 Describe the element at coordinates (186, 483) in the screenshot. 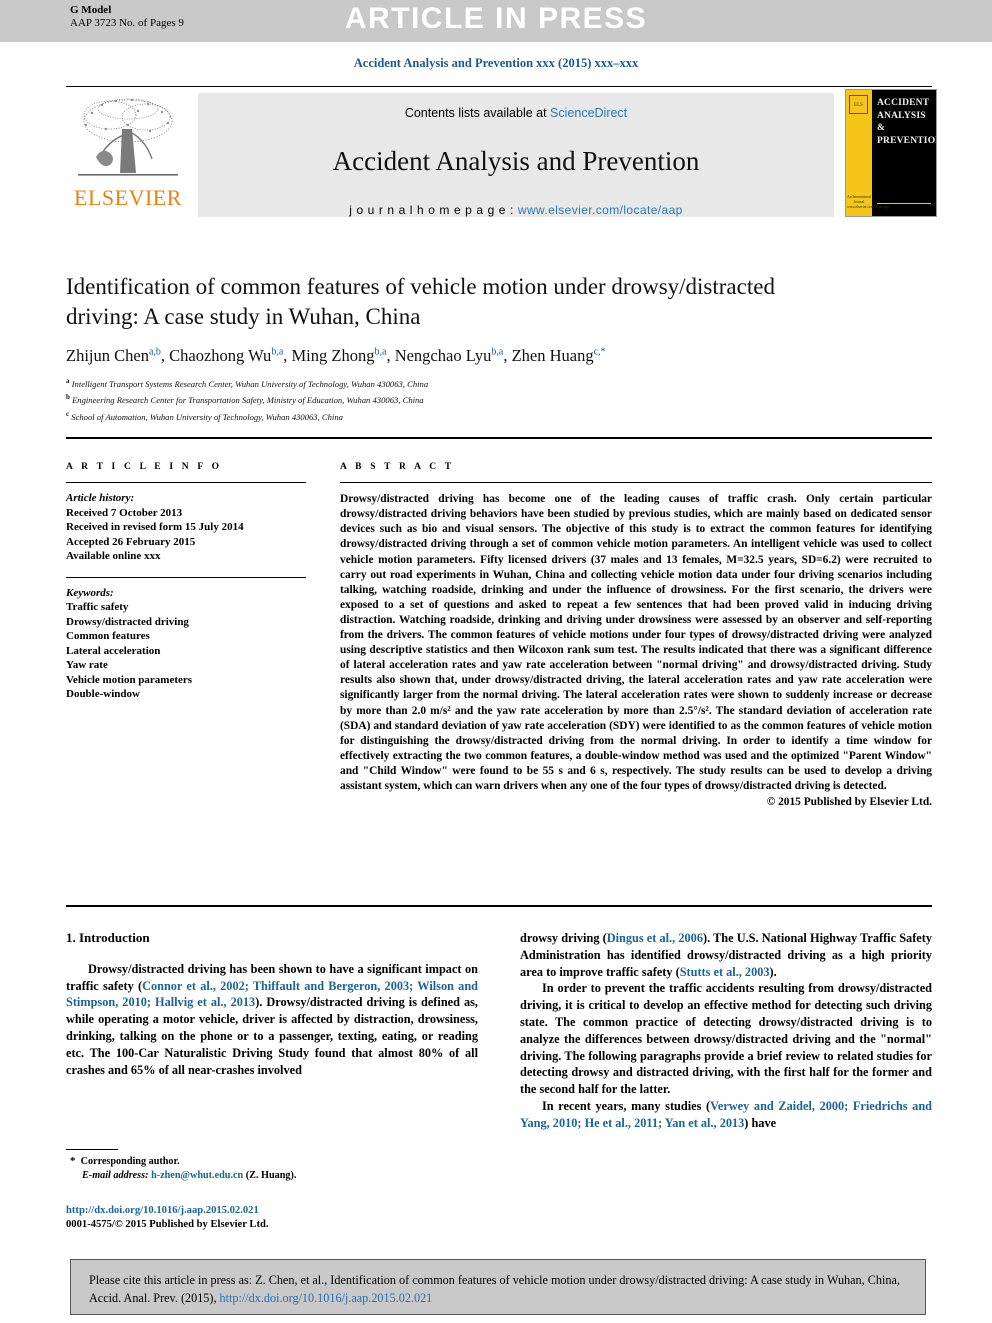

I see `article-info-rule` at that location.